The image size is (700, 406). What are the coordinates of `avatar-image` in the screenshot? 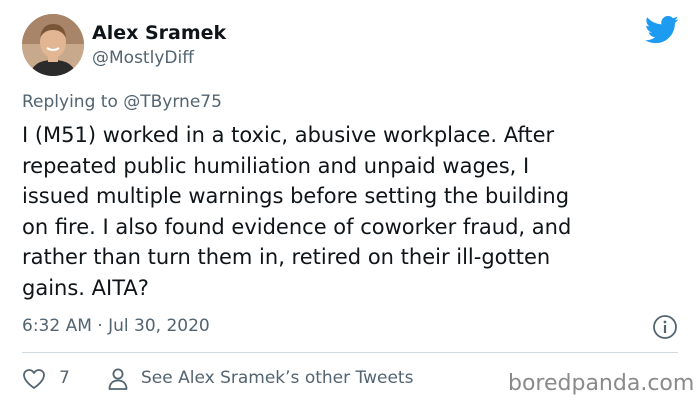 It's located at (53, 45).